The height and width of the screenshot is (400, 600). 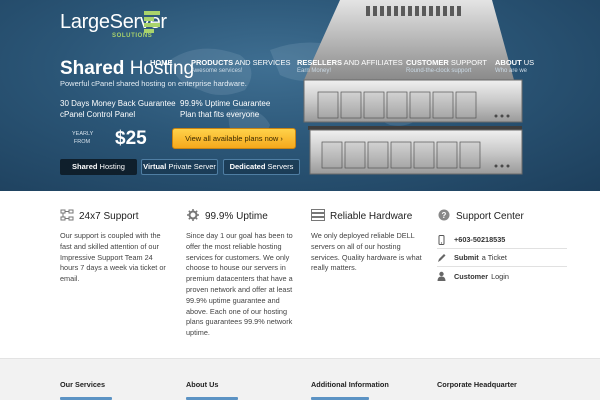 I want to click on question-icon: ?, so click(x=444, y=215).